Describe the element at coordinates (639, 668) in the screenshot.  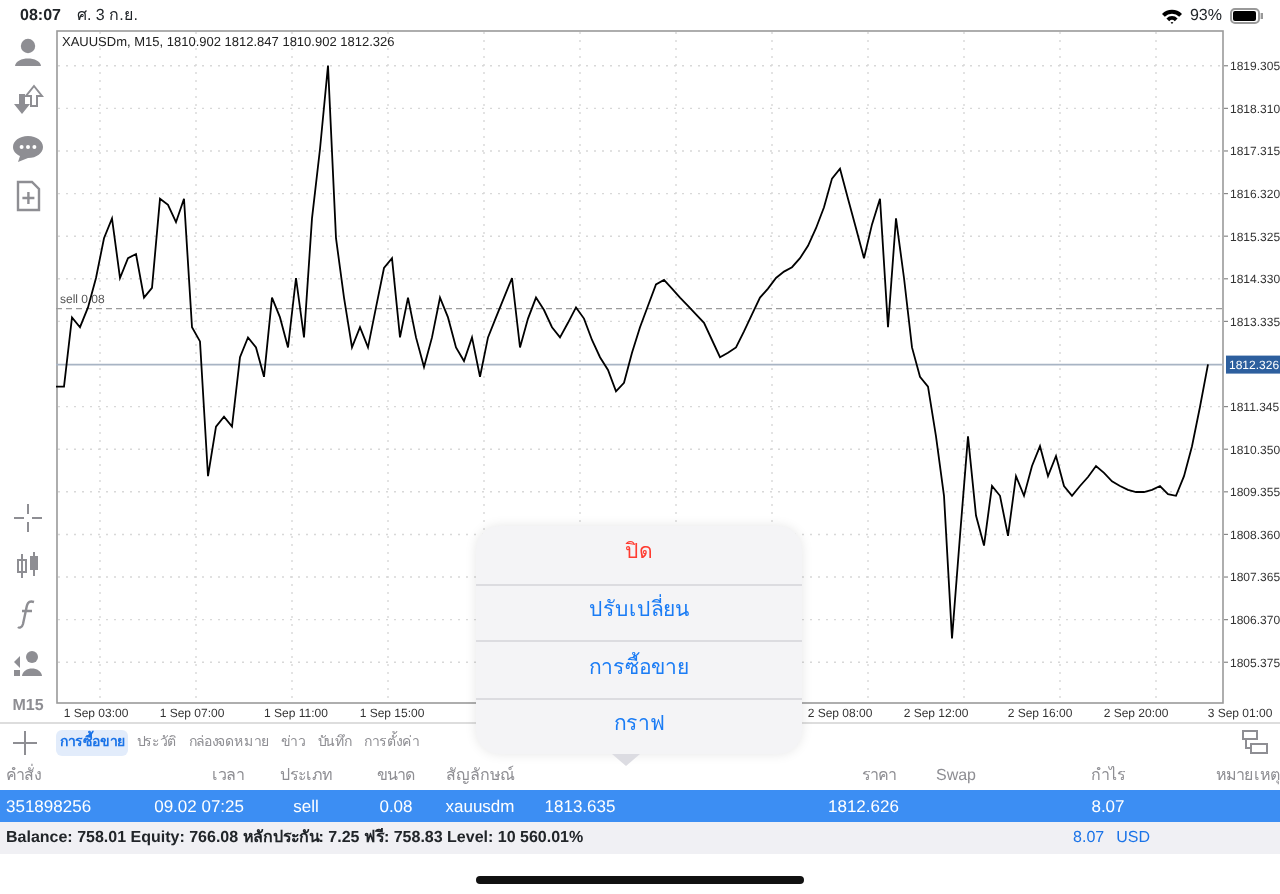
I see `menu-item: การซื้อขาย` at that location.